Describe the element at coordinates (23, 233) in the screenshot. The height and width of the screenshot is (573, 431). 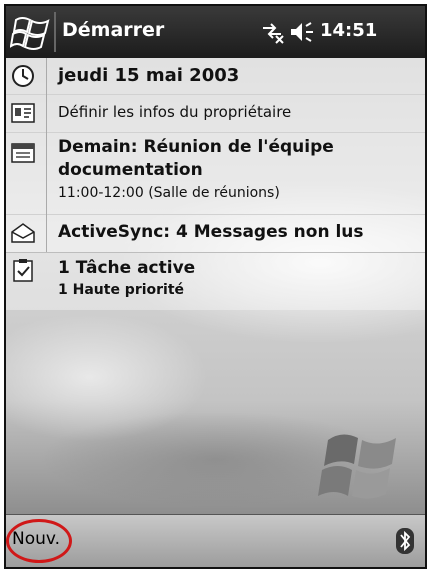
I see `envelope-icon` at that location.